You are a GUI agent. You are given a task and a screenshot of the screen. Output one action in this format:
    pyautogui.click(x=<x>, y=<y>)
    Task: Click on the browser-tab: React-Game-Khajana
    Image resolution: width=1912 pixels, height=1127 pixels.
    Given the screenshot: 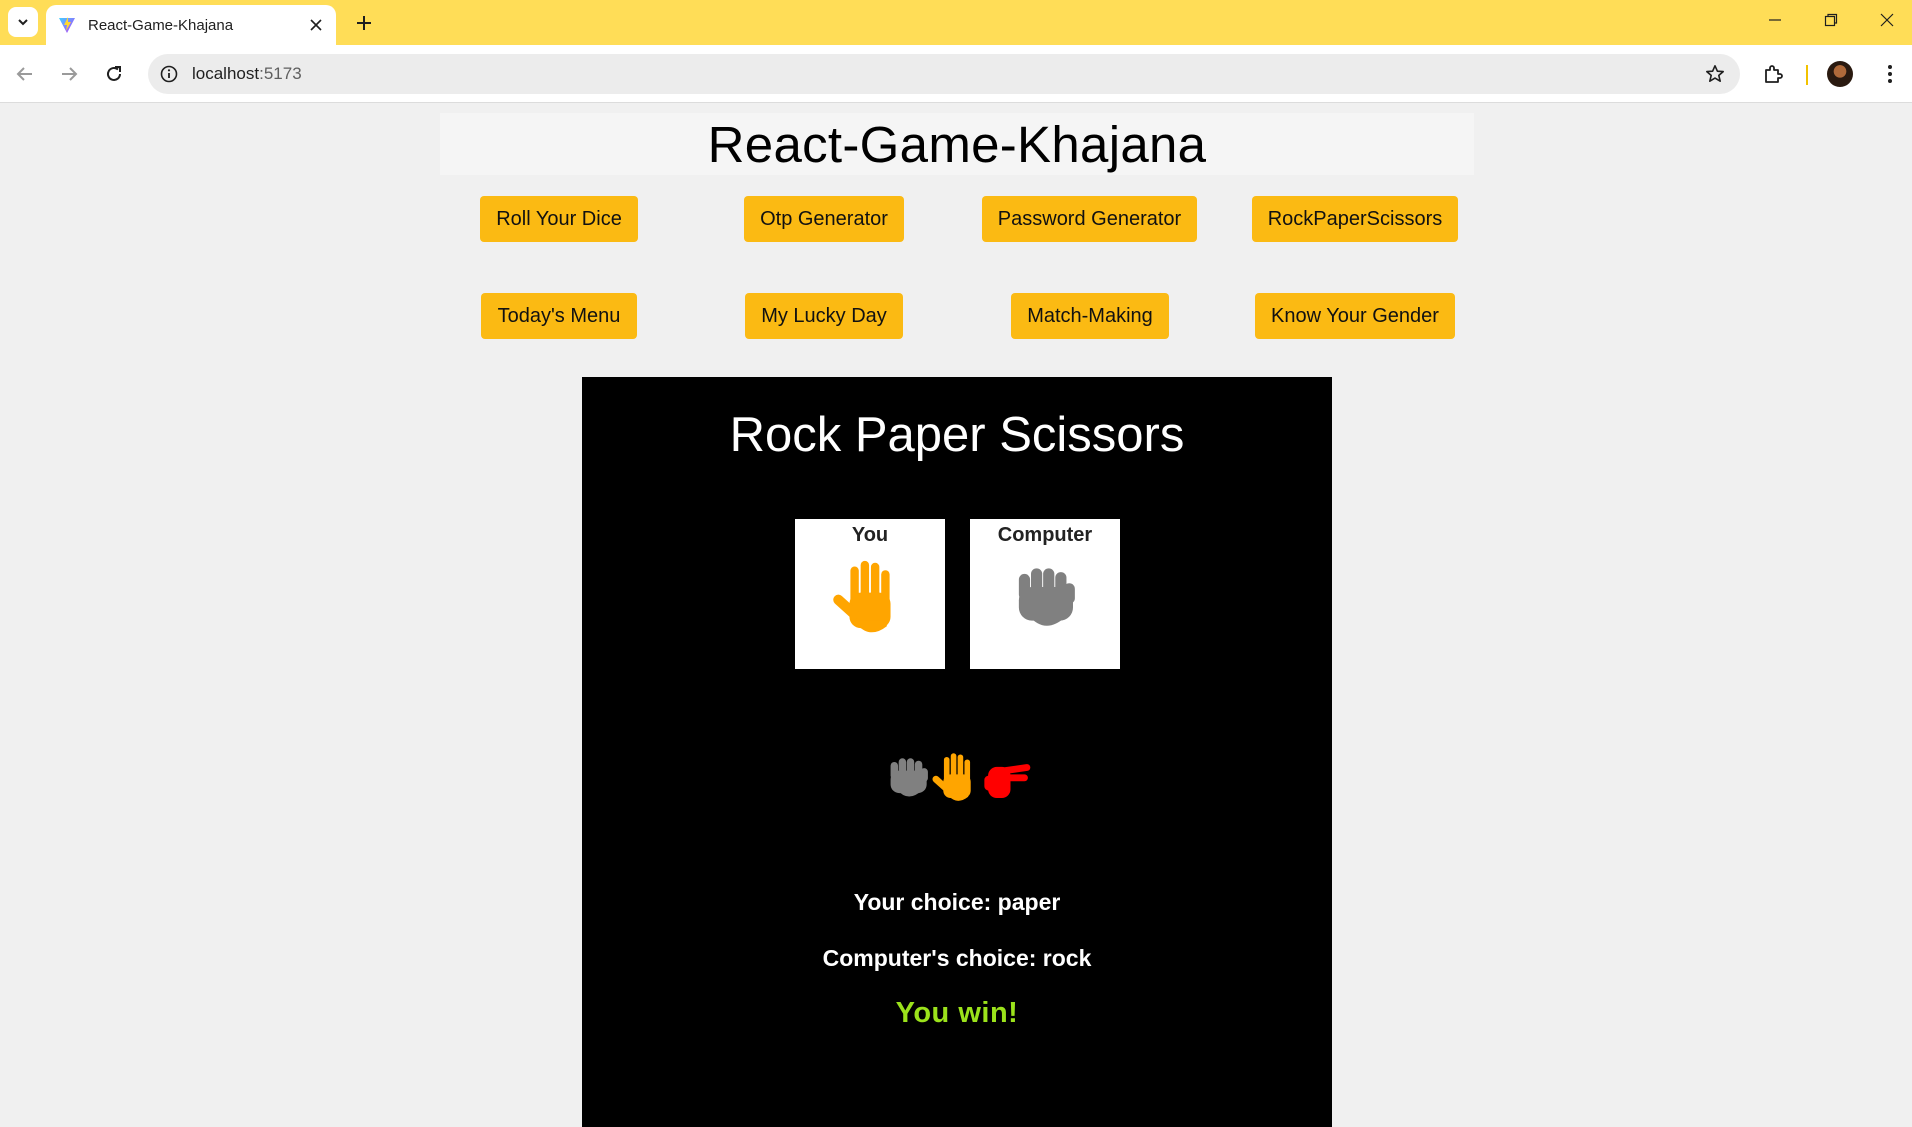 What is the action you would take?
    pyautogui.click(x=191, y=25)
    